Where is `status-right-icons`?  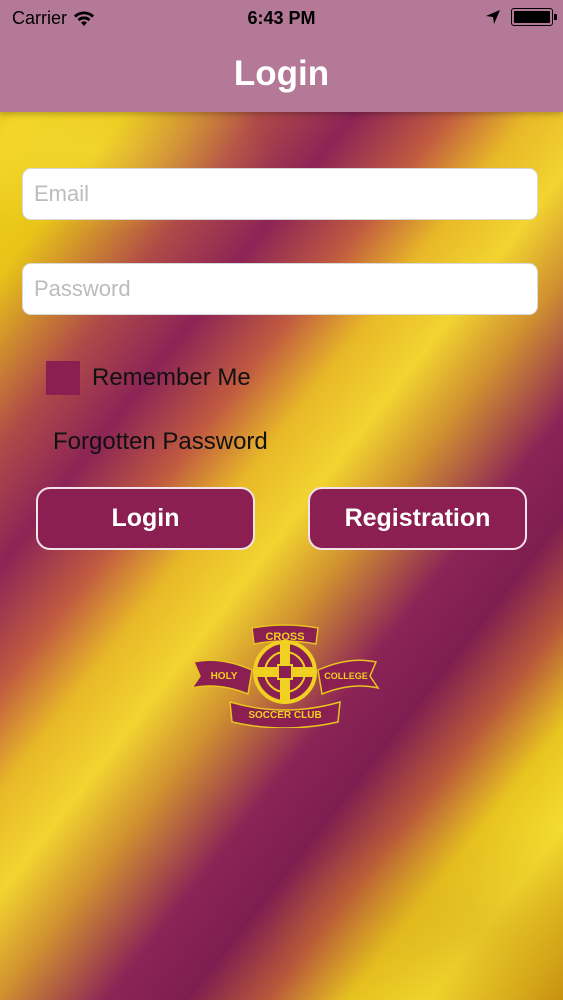
status-right-icons is located at coordinates (521, 17).